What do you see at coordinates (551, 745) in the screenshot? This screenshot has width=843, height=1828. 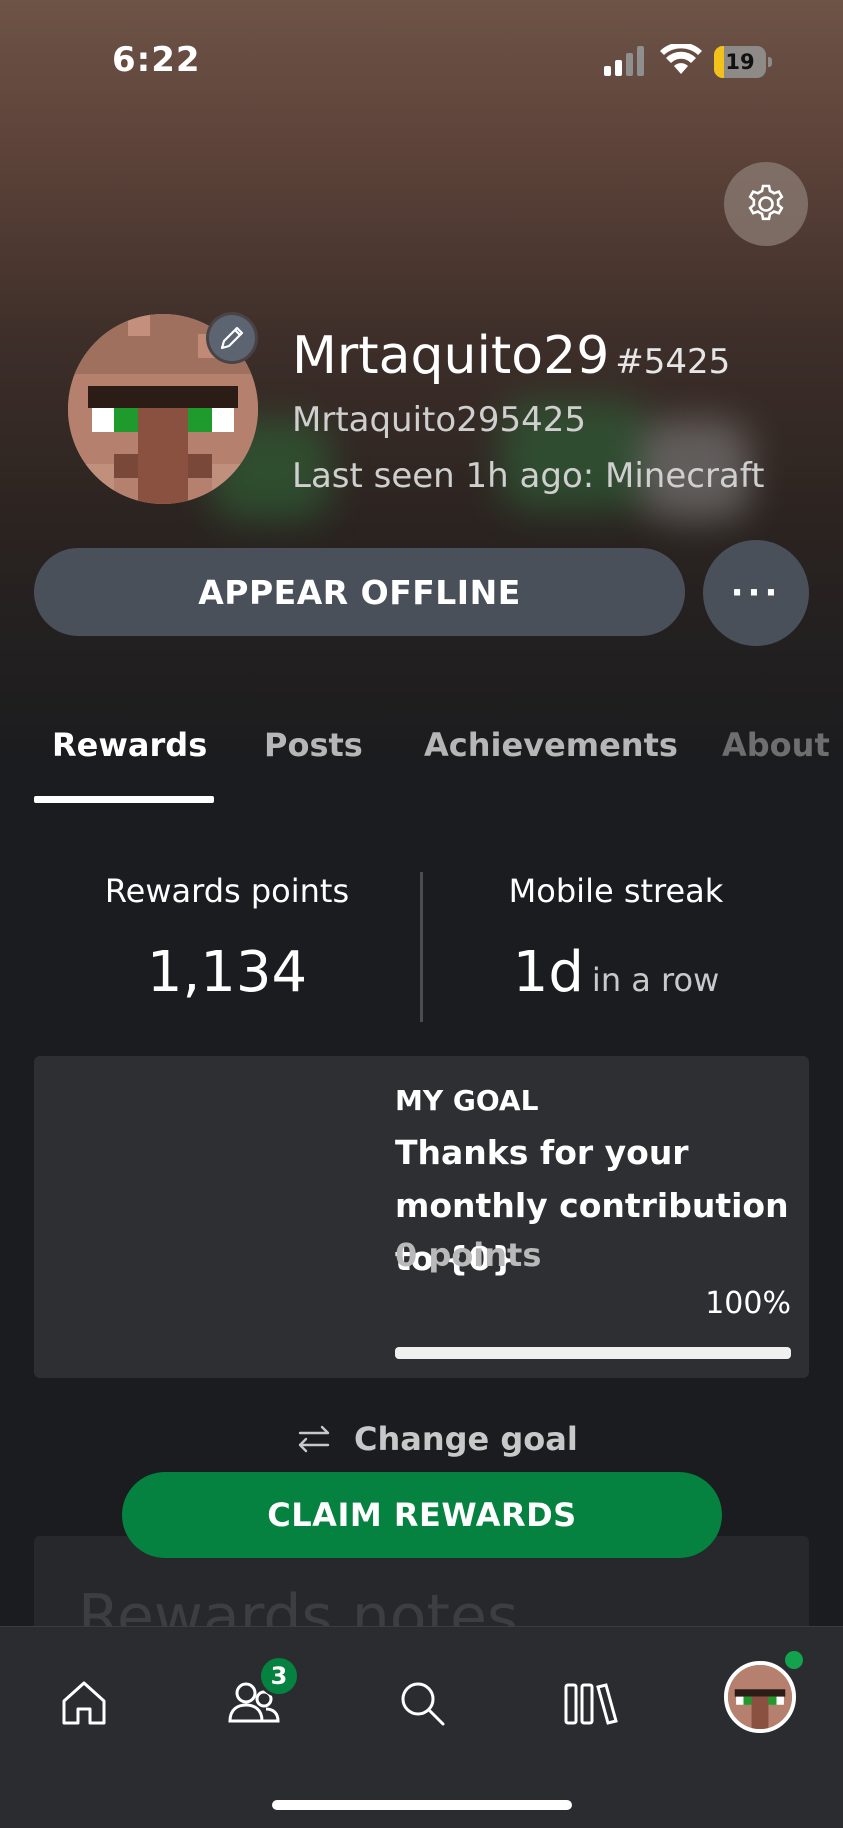 I see `tab-achievements: Achievements` at bounding box center [551, 745].